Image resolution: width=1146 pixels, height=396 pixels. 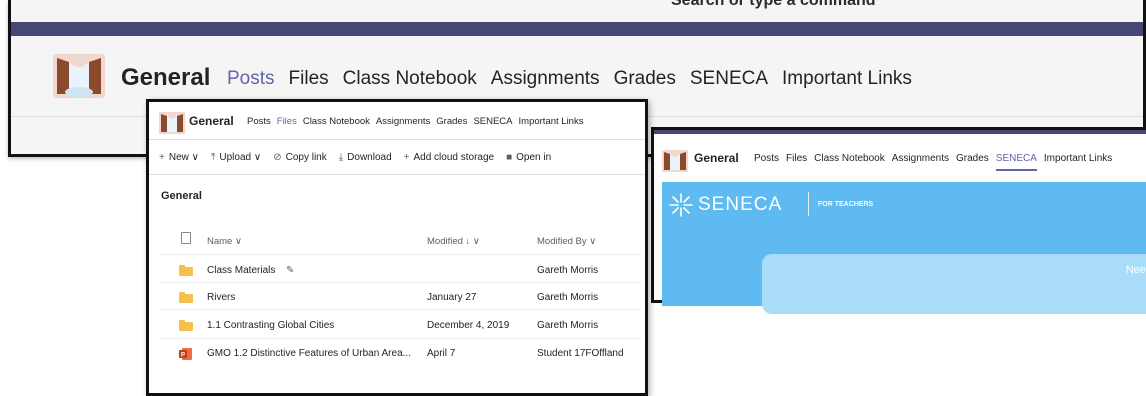 What do you see at coordinates (277, 157) in the screenshot?
I see `link-icon: ⊘` at bounding box center [277, 157].